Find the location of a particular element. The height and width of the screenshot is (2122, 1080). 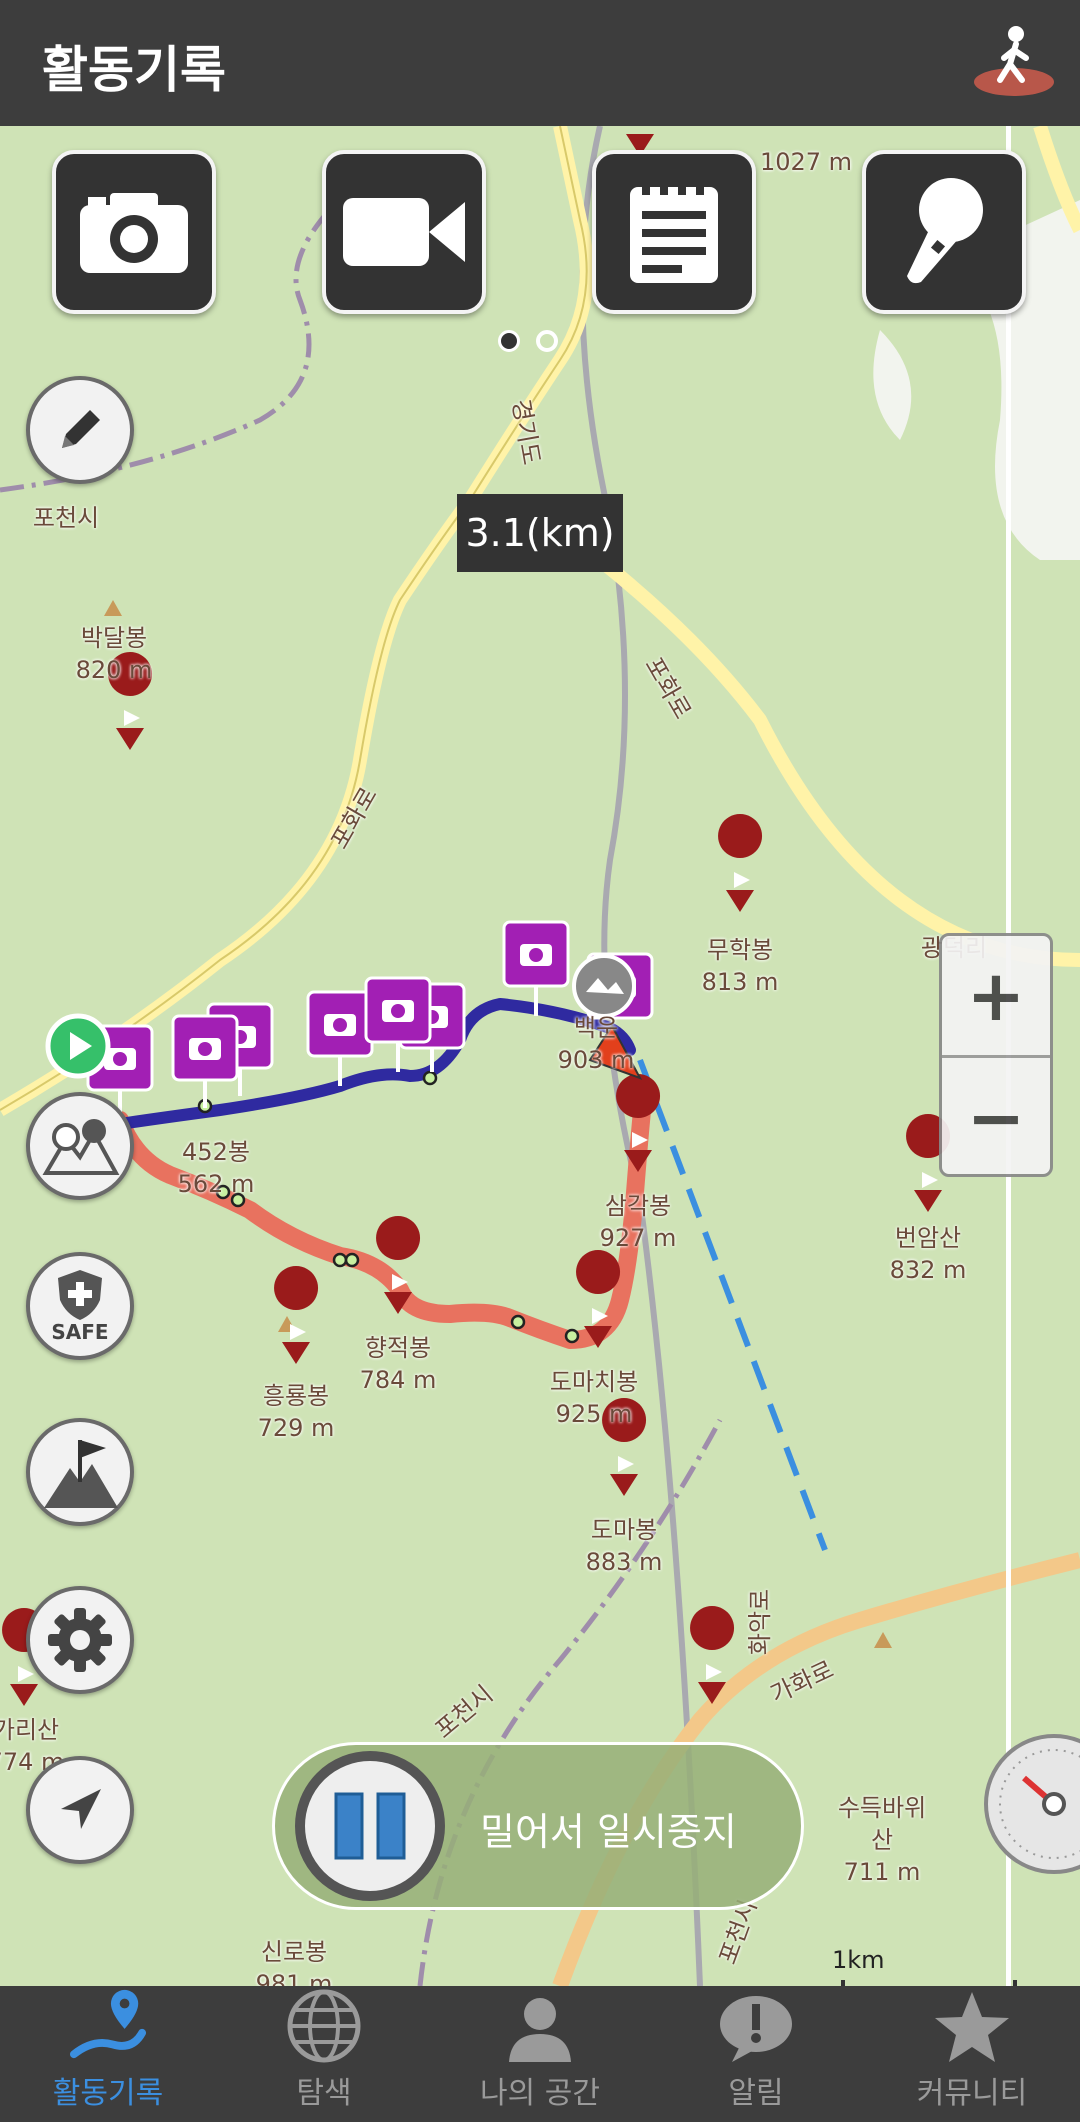

map-label: 향적봉 784 m is located at coordinates (398, 1364).